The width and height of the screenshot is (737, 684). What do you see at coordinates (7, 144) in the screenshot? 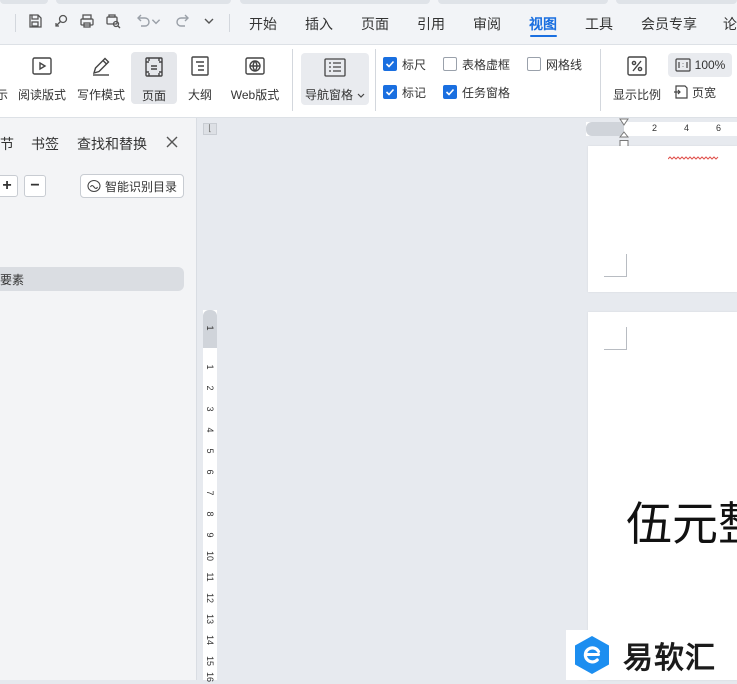
I see `tab-sections: 节` at bounding box center [7, 144].